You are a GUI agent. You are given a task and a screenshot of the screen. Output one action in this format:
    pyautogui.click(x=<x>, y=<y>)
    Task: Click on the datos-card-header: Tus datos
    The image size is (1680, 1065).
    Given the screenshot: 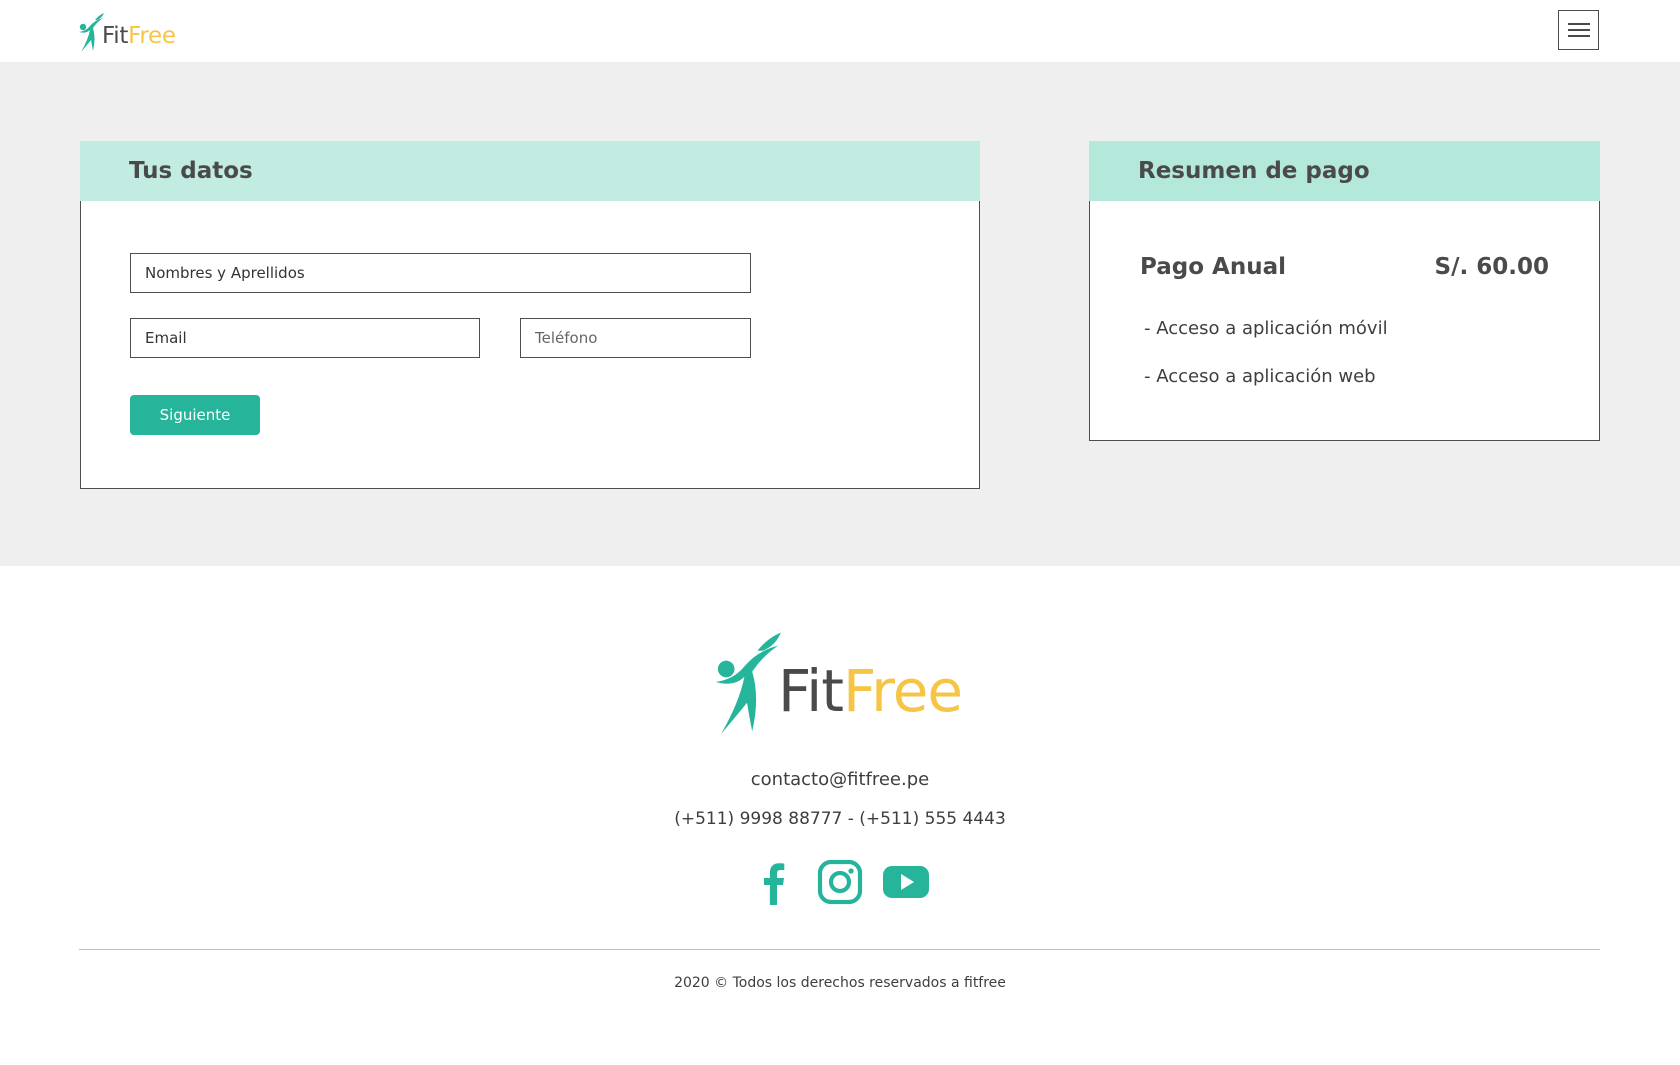 What is the action you would take?
    pyautogui.click(x=530, y=171)
    